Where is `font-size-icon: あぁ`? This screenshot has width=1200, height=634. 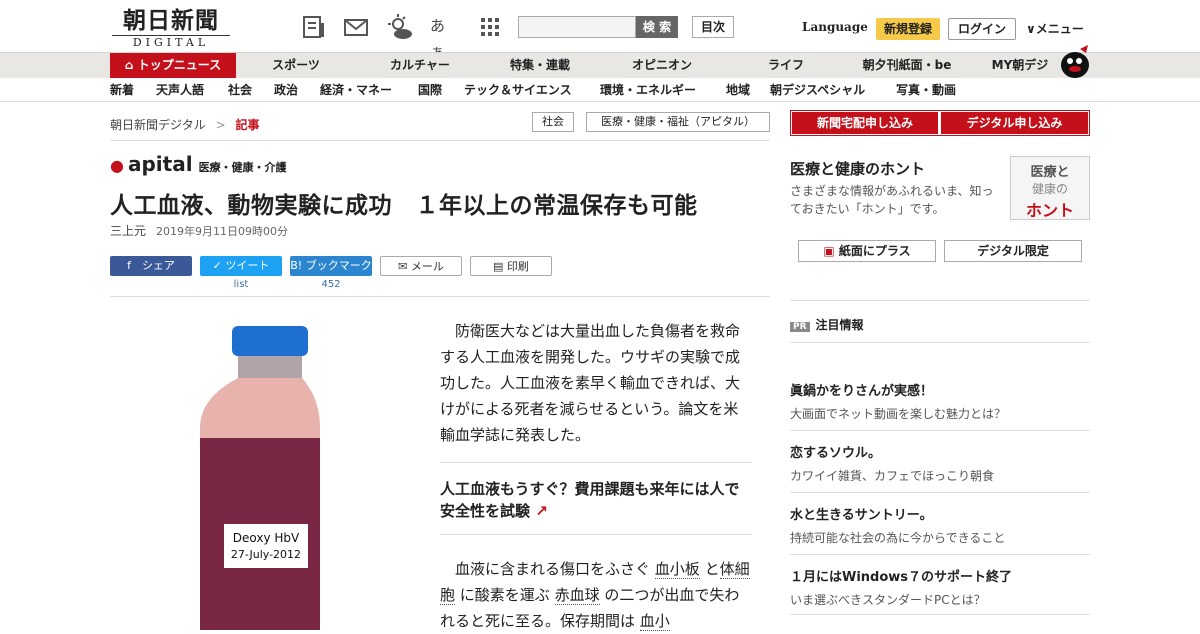 font-size-icon: あぁ is located at coordinates (444, 37).